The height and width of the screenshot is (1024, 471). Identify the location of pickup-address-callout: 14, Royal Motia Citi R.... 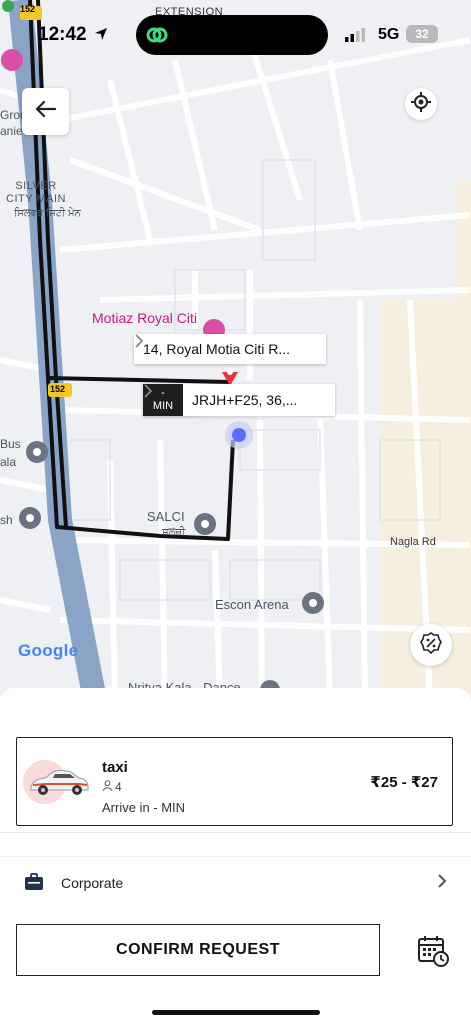
(230, 349).